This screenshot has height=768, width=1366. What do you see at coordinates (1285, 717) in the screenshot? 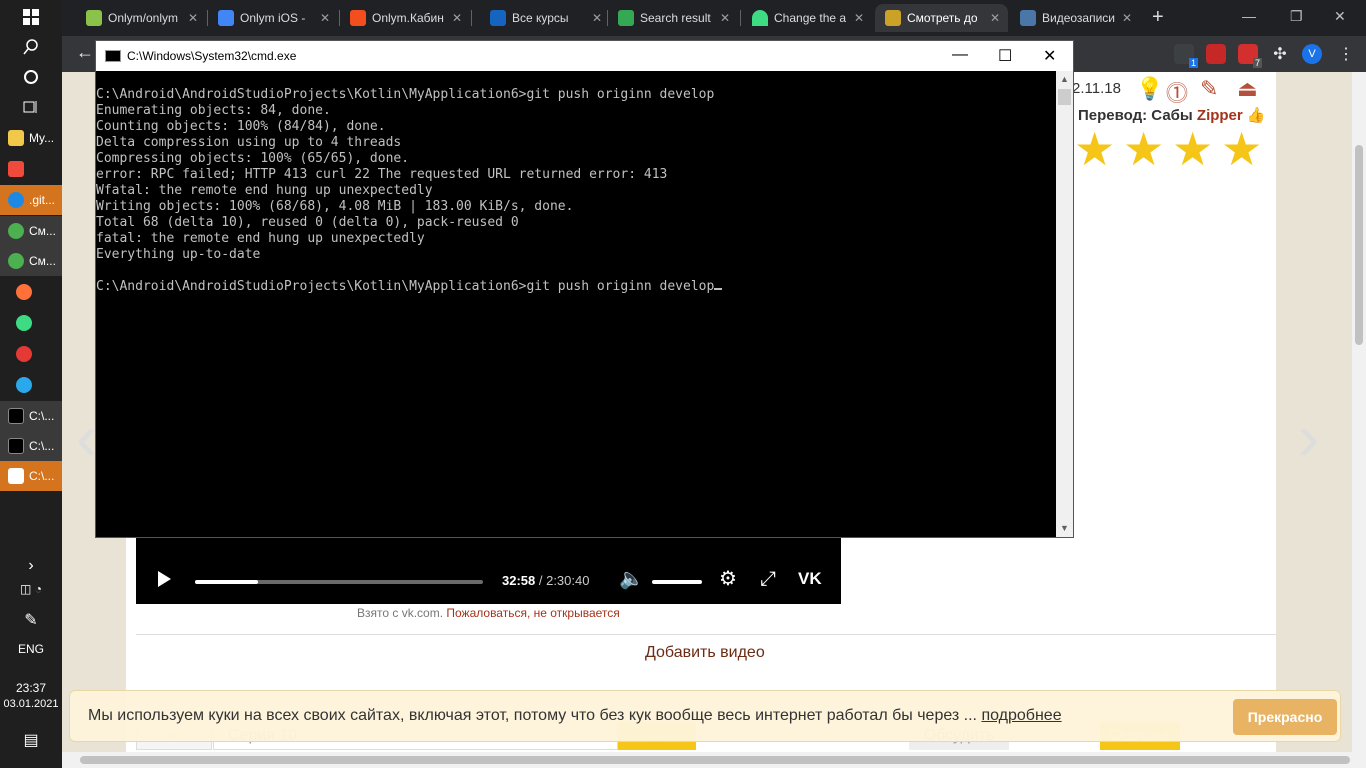
I see `cookie-accept-button: Прекрасно` at bounding box center [1285, 717].